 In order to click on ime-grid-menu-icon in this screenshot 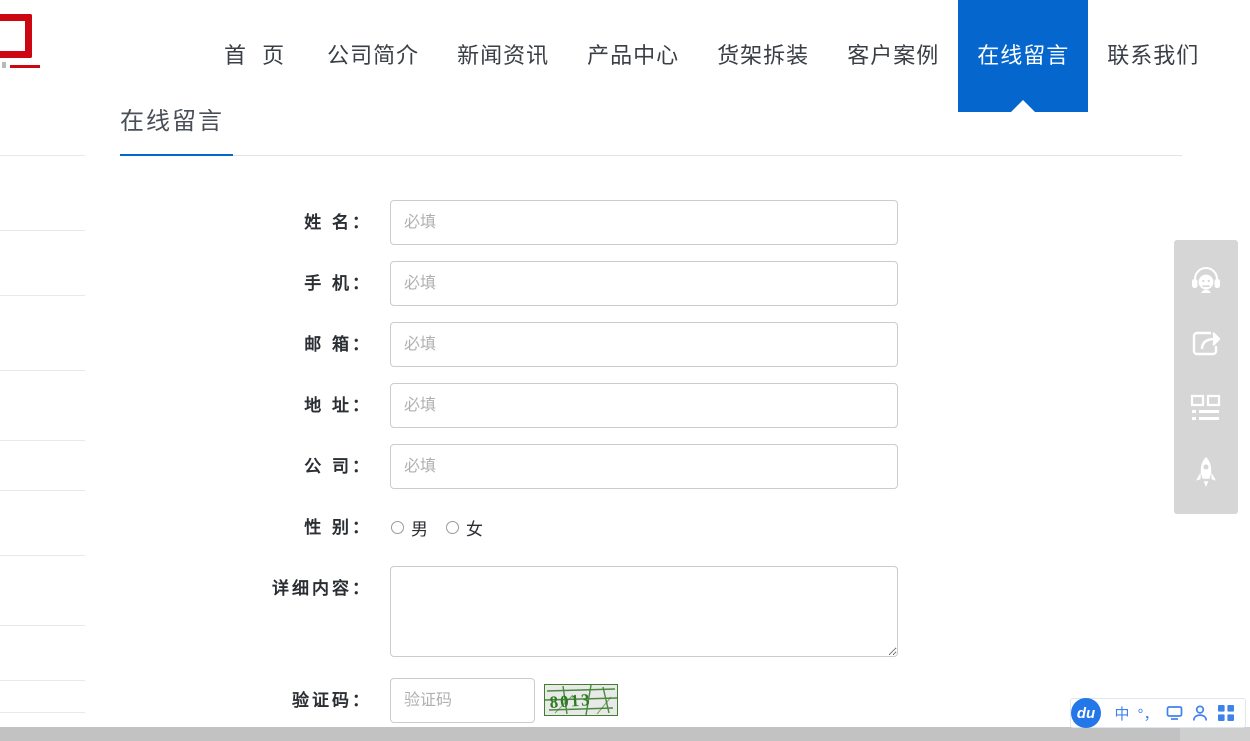, I will do `click(1226, 713)`.